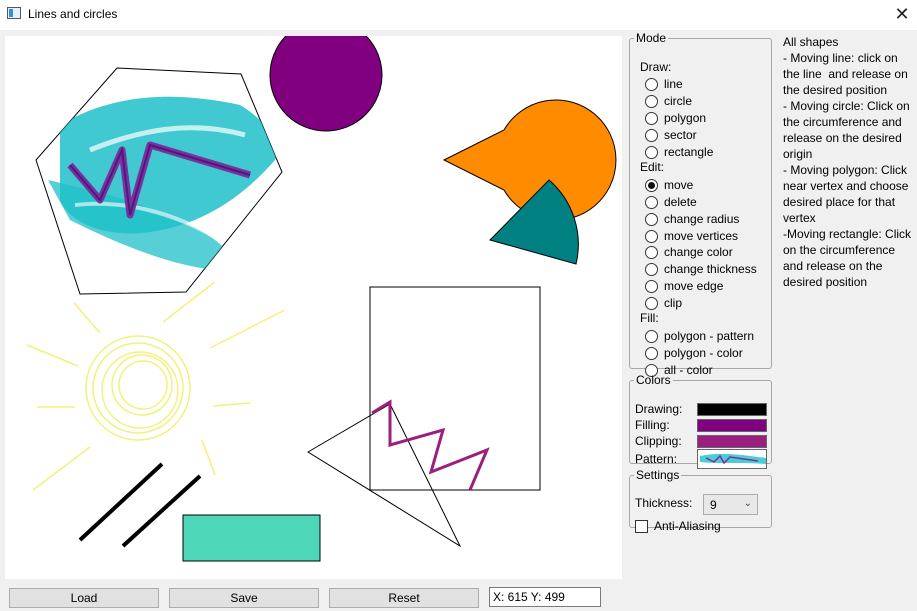 The height and width of the screenshot is (611, 917). What do you see at coordinates (687, 526) in the screenshot?
I see `antialiasing-label: Anti-Aliasing` at bounding box center [687, 526].